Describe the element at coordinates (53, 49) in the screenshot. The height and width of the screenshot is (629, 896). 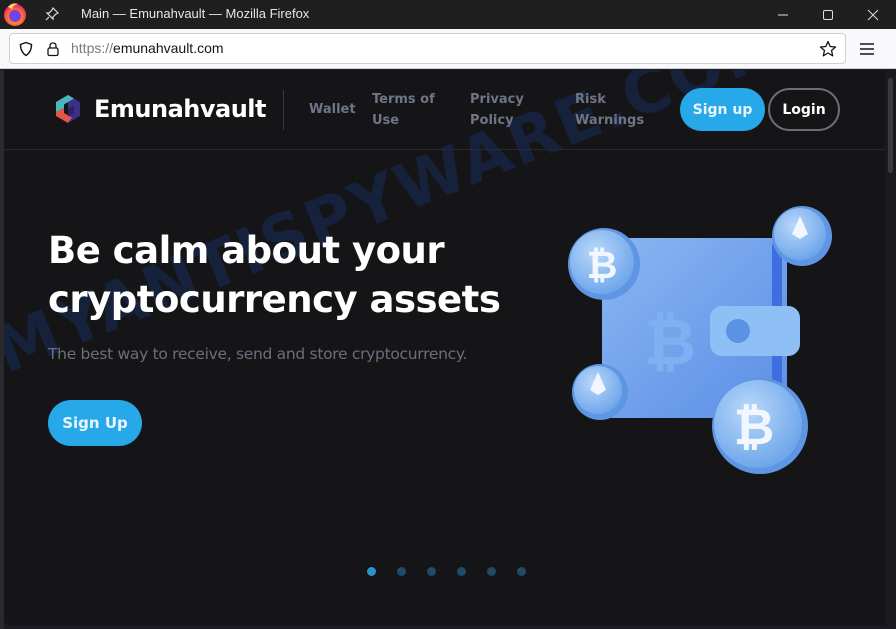
I see `lock-icon` at that location.